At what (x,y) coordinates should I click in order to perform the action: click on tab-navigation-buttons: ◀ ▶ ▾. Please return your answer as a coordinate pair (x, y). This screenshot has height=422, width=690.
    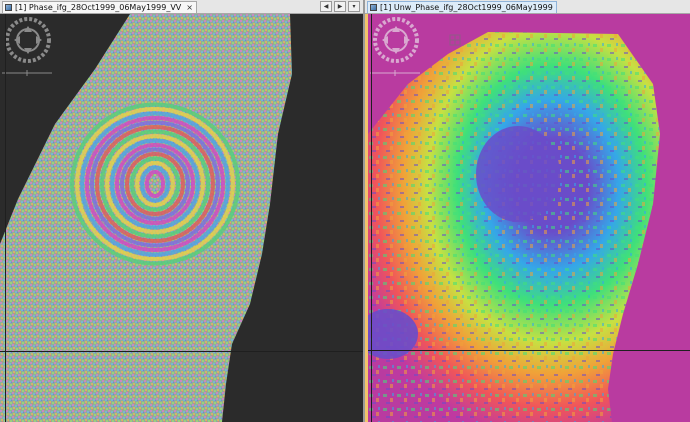
    Looking at the image, I should click on (340, 6).